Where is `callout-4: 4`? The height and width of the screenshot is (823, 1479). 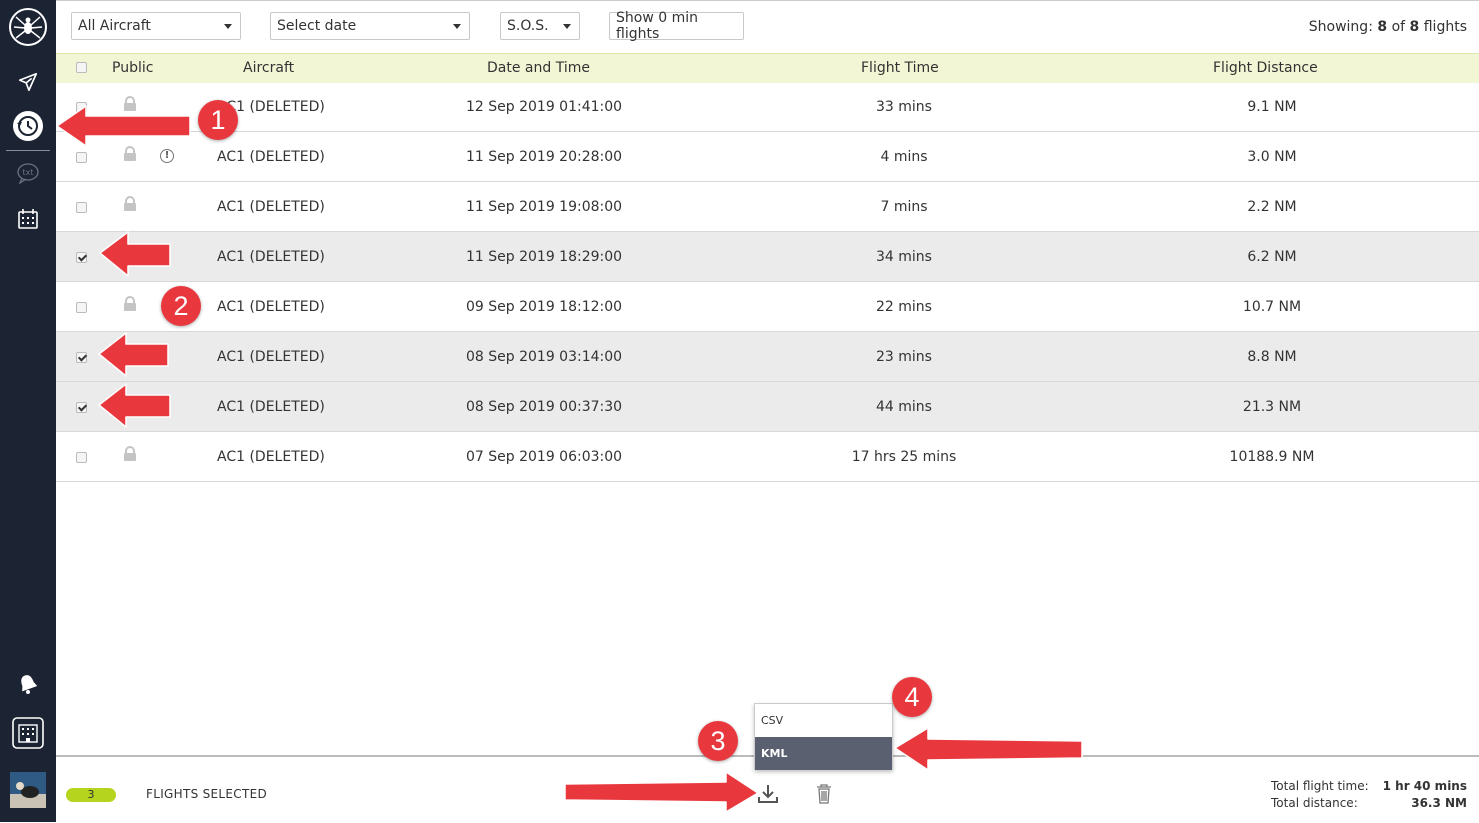 callout-4: 4 is located at coordinates (912, 697).